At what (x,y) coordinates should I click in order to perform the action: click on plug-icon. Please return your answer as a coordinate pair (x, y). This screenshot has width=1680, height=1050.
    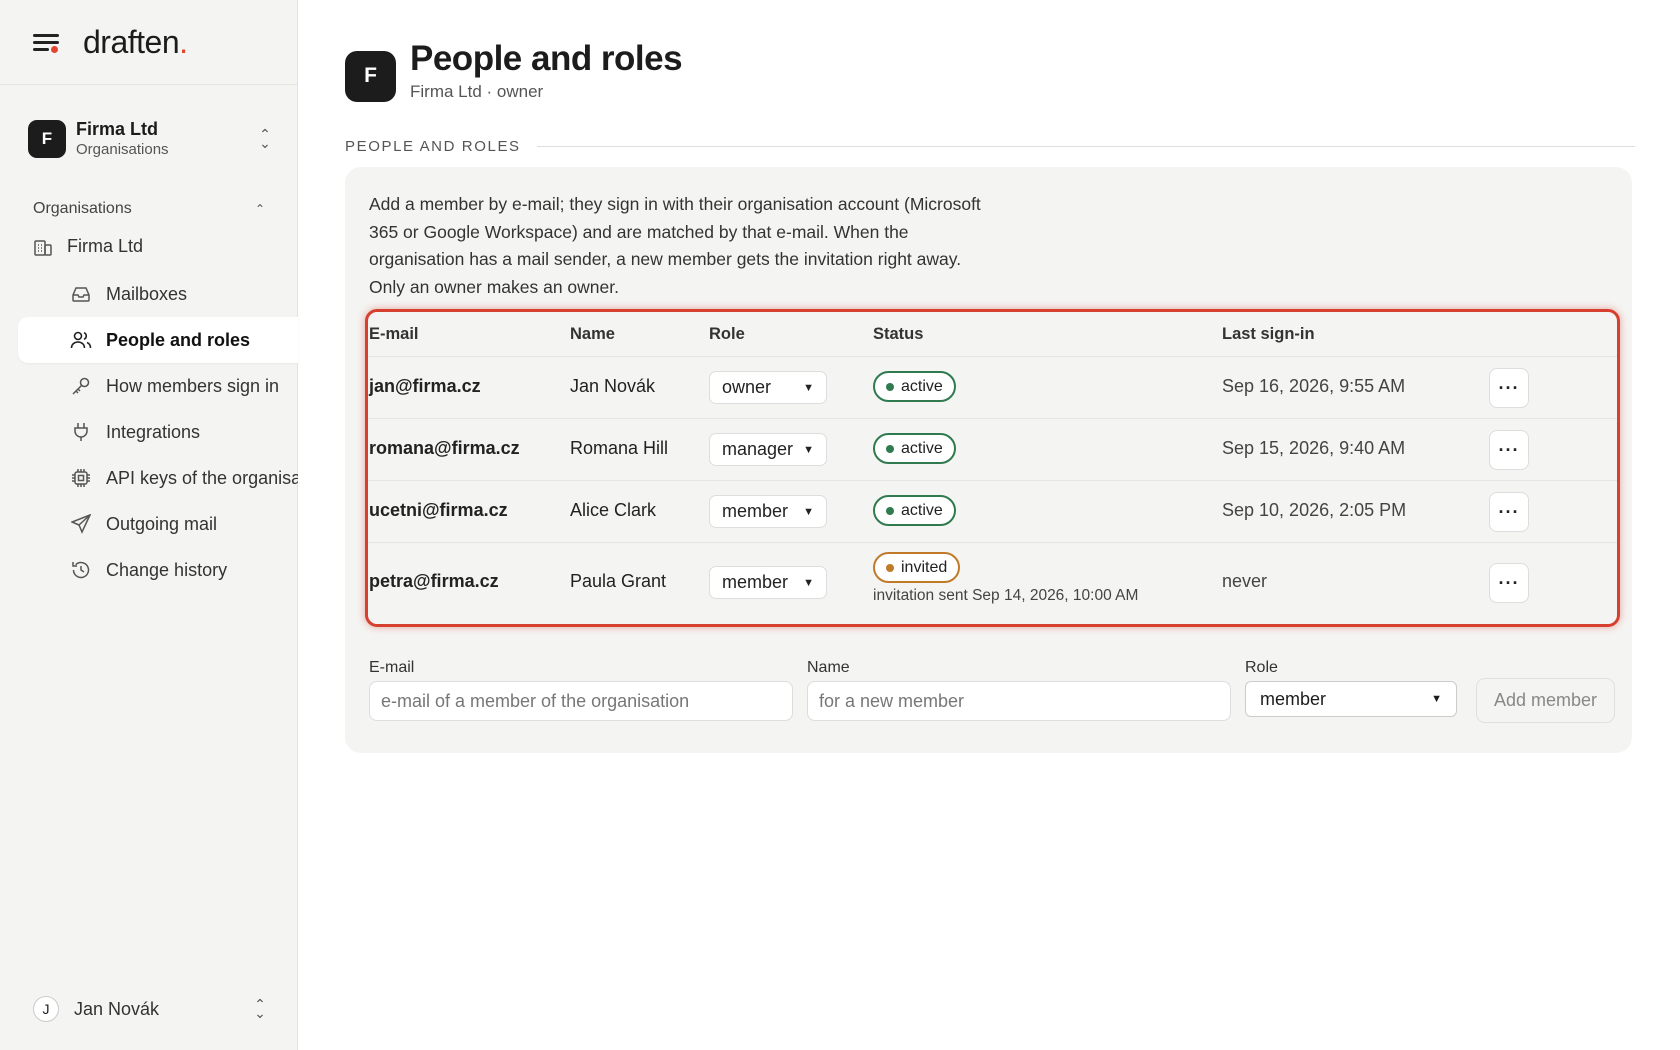
    Looking at the image, I should click on (81, 432).